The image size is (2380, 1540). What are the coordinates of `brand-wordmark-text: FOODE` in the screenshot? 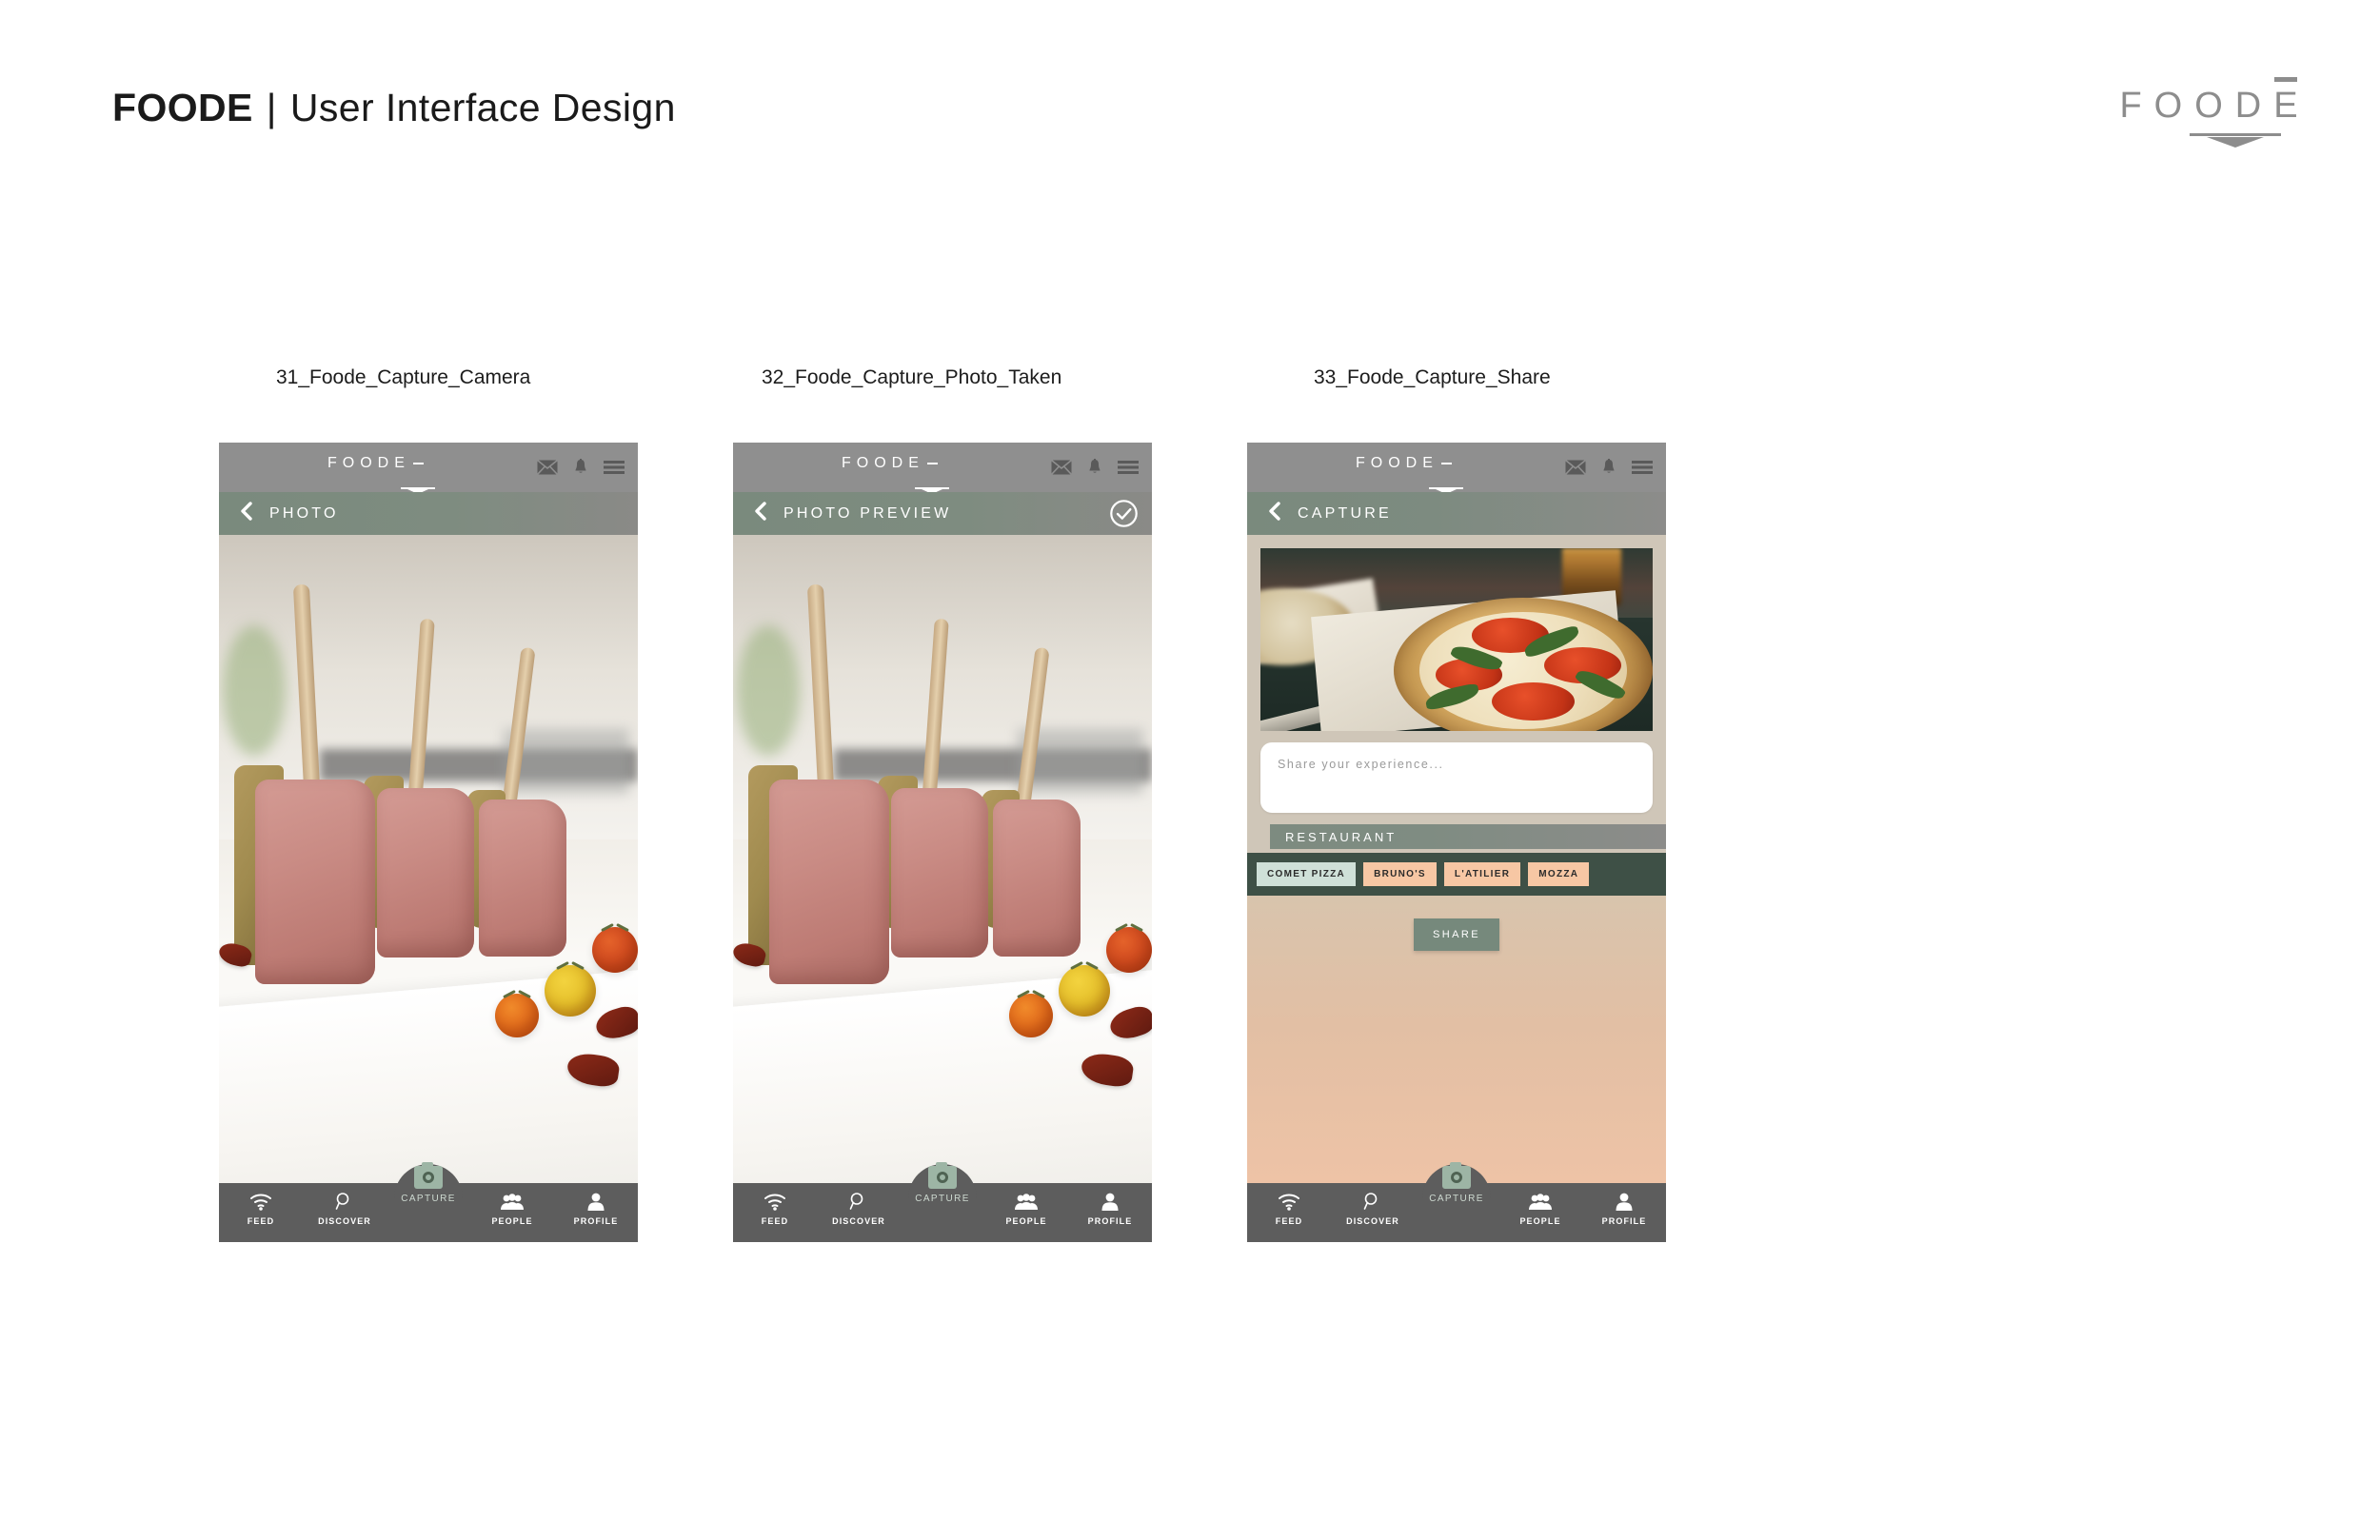 It's located at (2215, 106).